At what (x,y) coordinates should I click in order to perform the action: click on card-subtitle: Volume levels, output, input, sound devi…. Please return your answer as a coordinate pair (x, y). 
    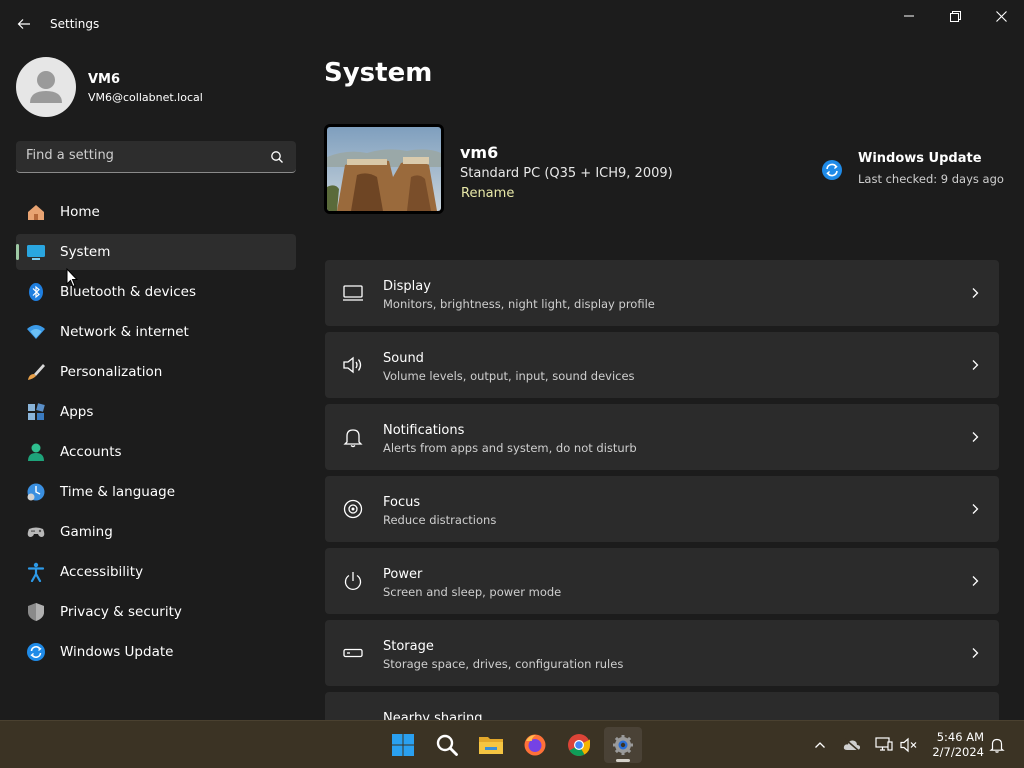
    Looking at the image, I should click on (509, 376).